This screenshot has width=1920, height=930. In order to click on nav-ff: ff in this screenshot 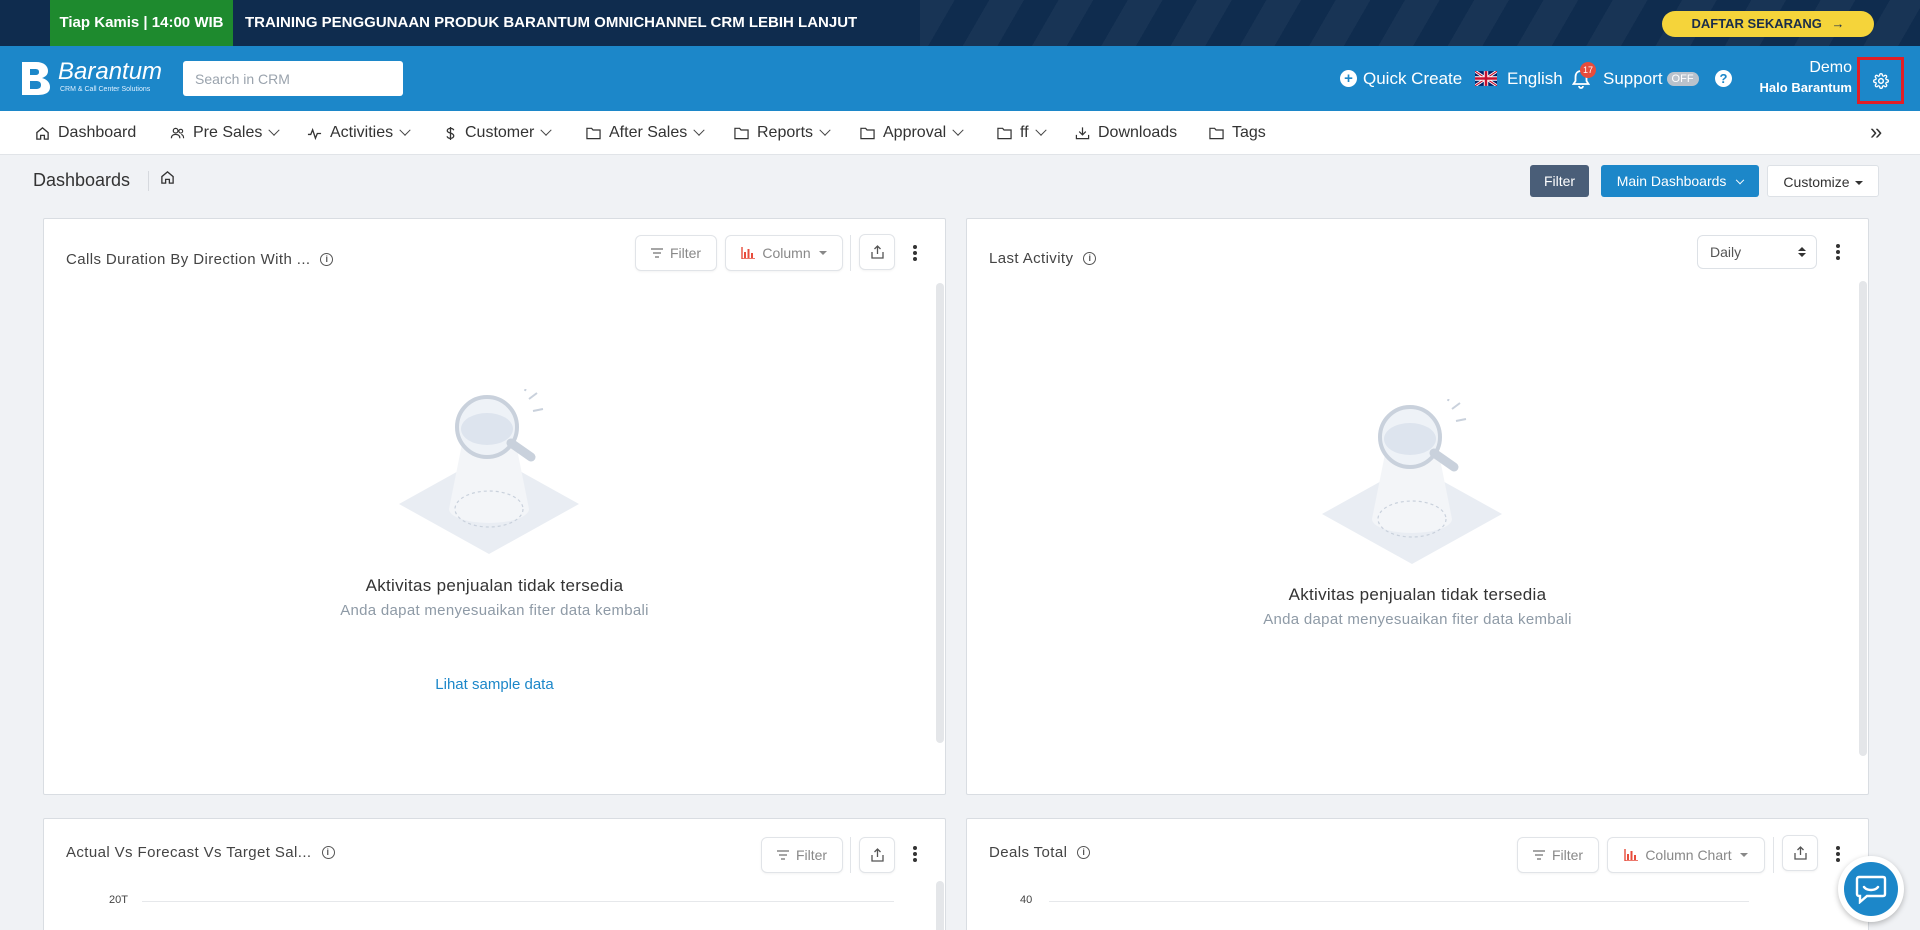, I will do `click(1022, 133)`.